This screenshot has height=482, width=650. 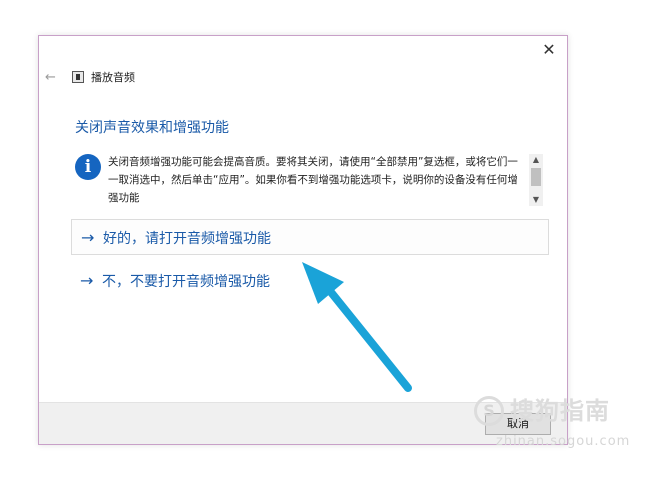 What do you see at coordinates (560, 411) in the screenshot?
I see `watermark-brand: 搜狗指南` at bounding box center [560, 411].